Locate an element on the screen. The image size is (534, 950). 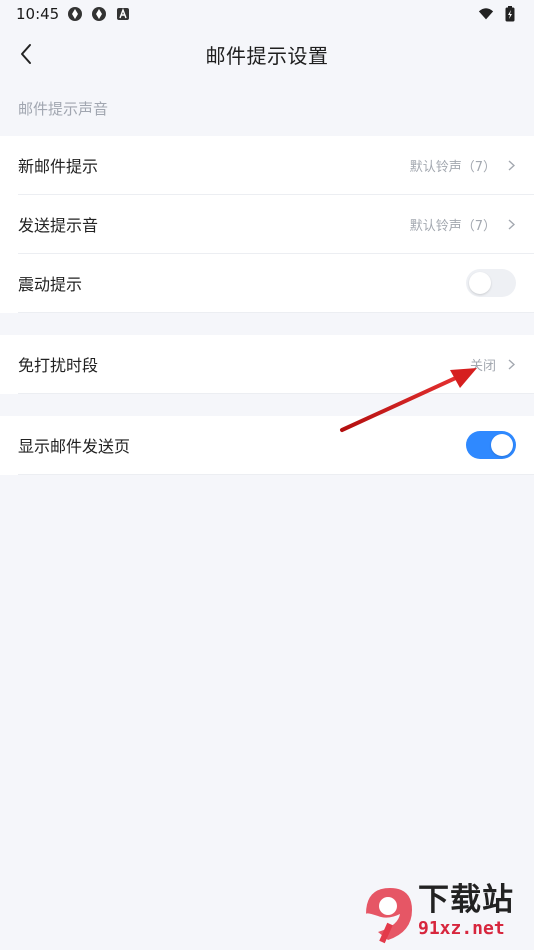
watermark-logo-icon is located at coordinates (389, 916).